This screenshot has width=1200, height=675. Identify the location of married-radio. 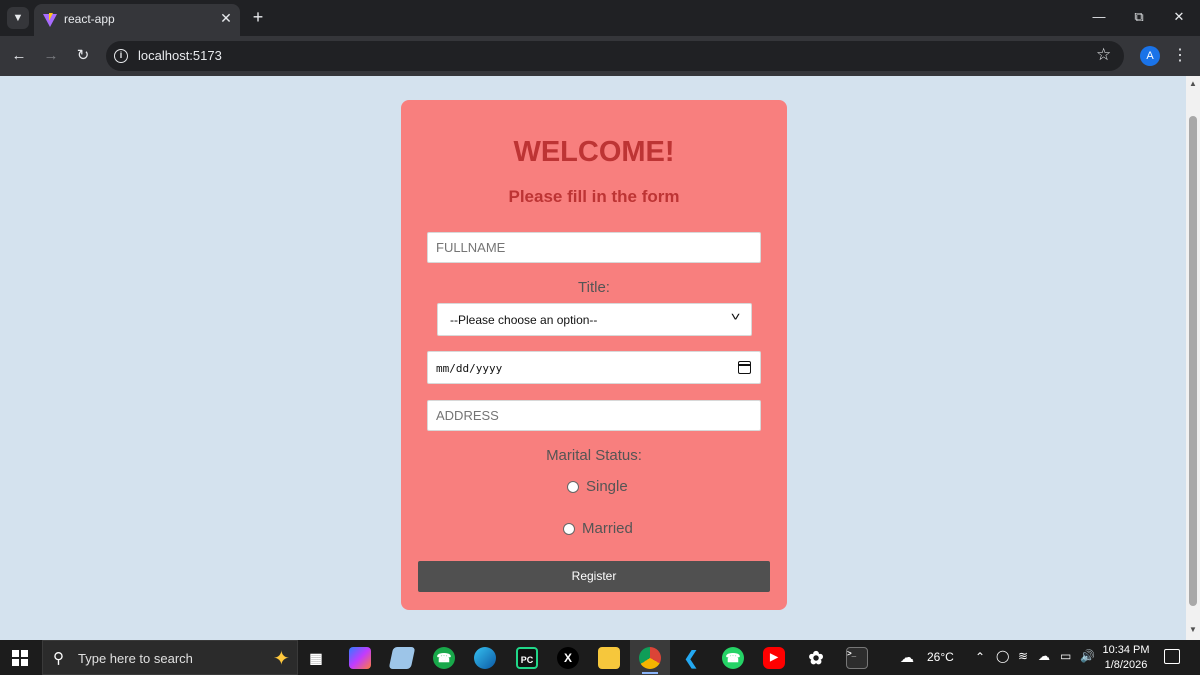
(569, 529).